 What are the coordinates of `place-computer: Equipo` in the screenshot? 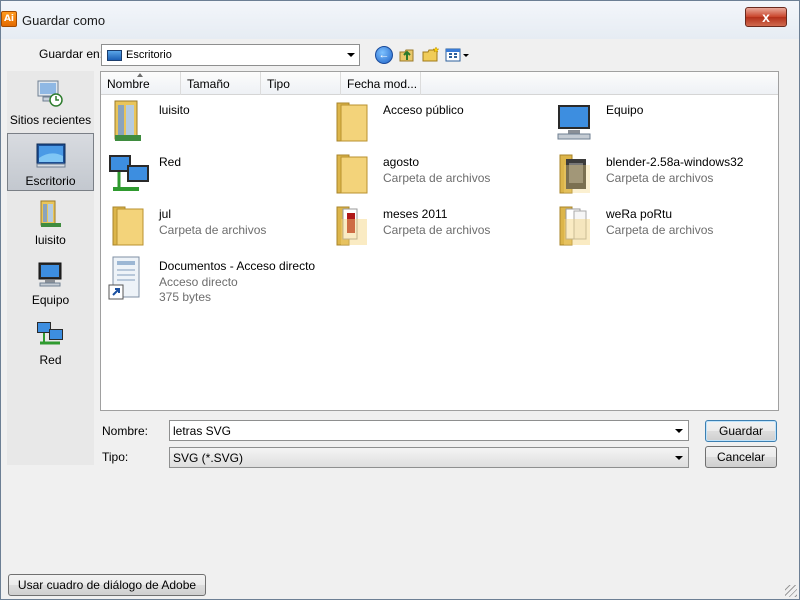 It's located at (50, 282).